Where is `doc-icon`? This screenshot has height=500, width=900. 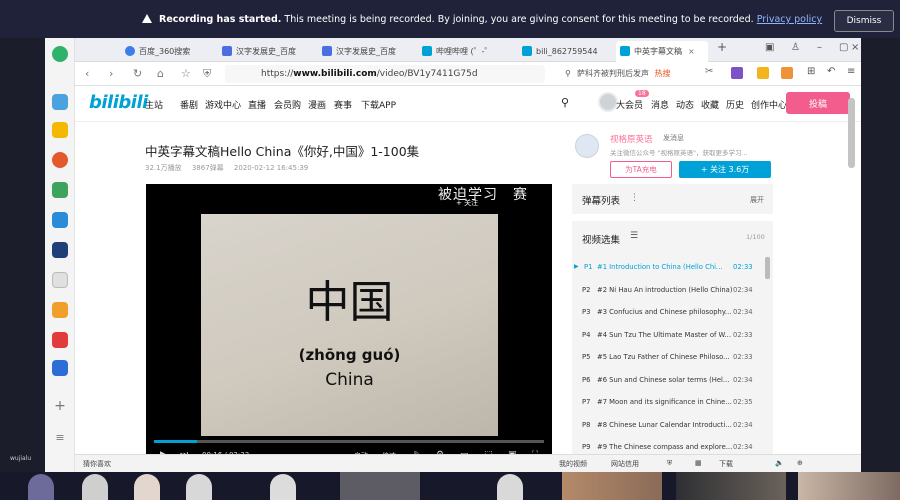 doc-icon is located at coordinates (60, 280).